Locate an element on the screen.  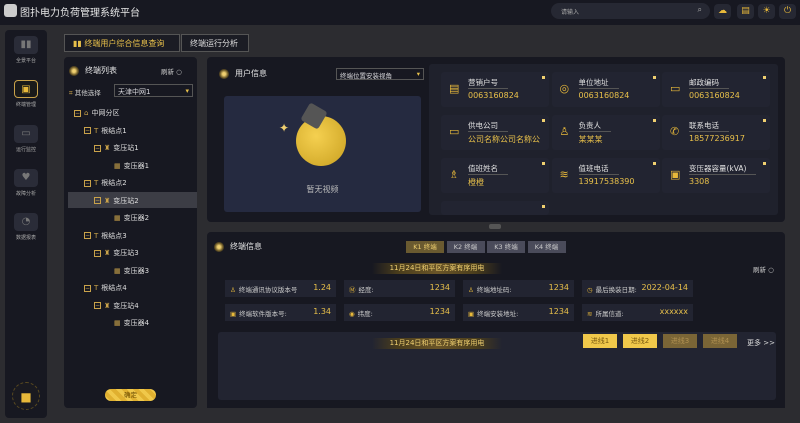
card-icon: ▤ is located at coordinates (745, 11).